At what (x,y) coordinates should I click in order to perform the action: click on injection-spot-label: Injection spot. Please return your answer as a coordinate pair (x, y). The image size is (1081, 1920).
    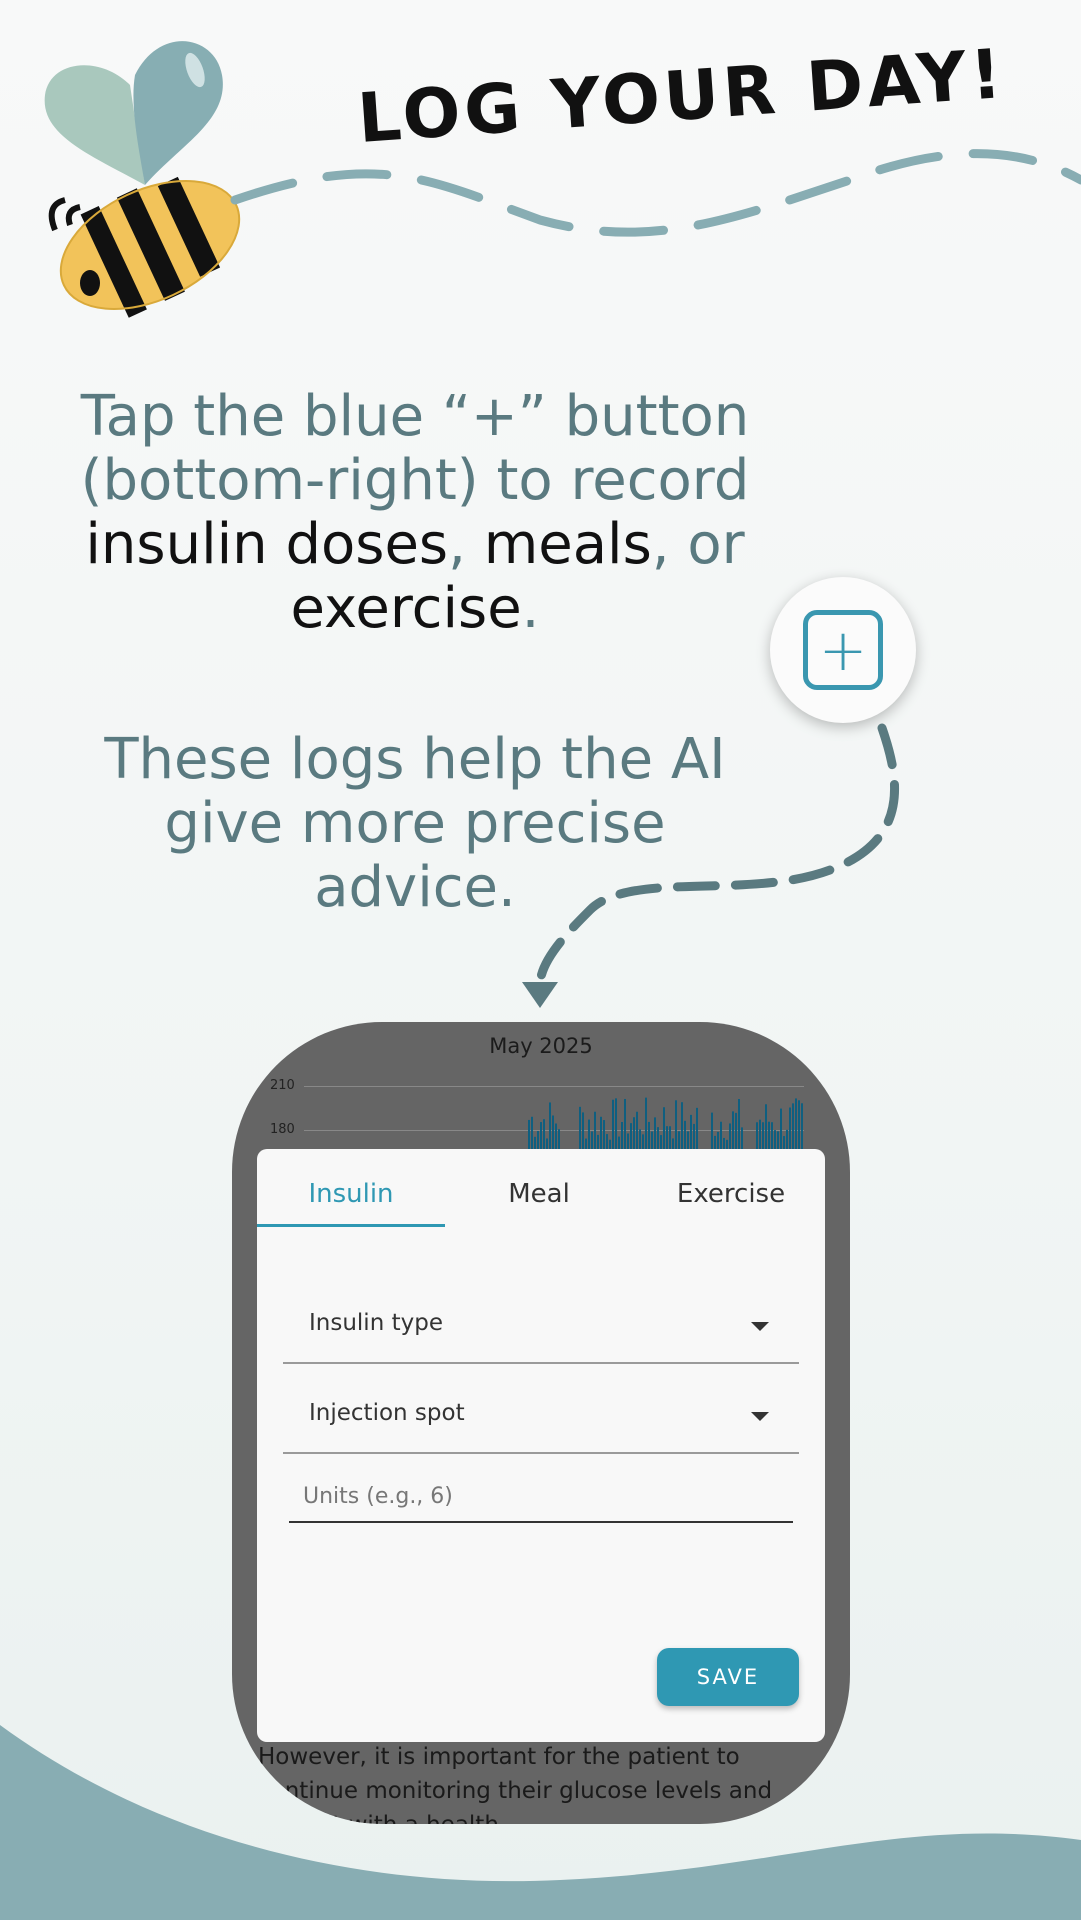
    Looking at the image, I should click on (387, 1413).